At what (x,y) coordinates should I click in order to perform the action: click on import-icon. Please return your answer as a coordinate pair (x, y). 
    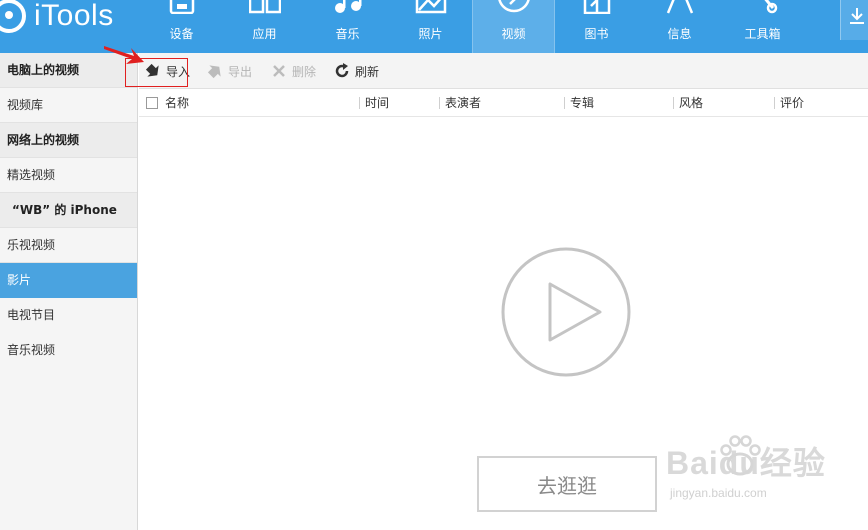
    Looking at the image, I should click on (152, 70).